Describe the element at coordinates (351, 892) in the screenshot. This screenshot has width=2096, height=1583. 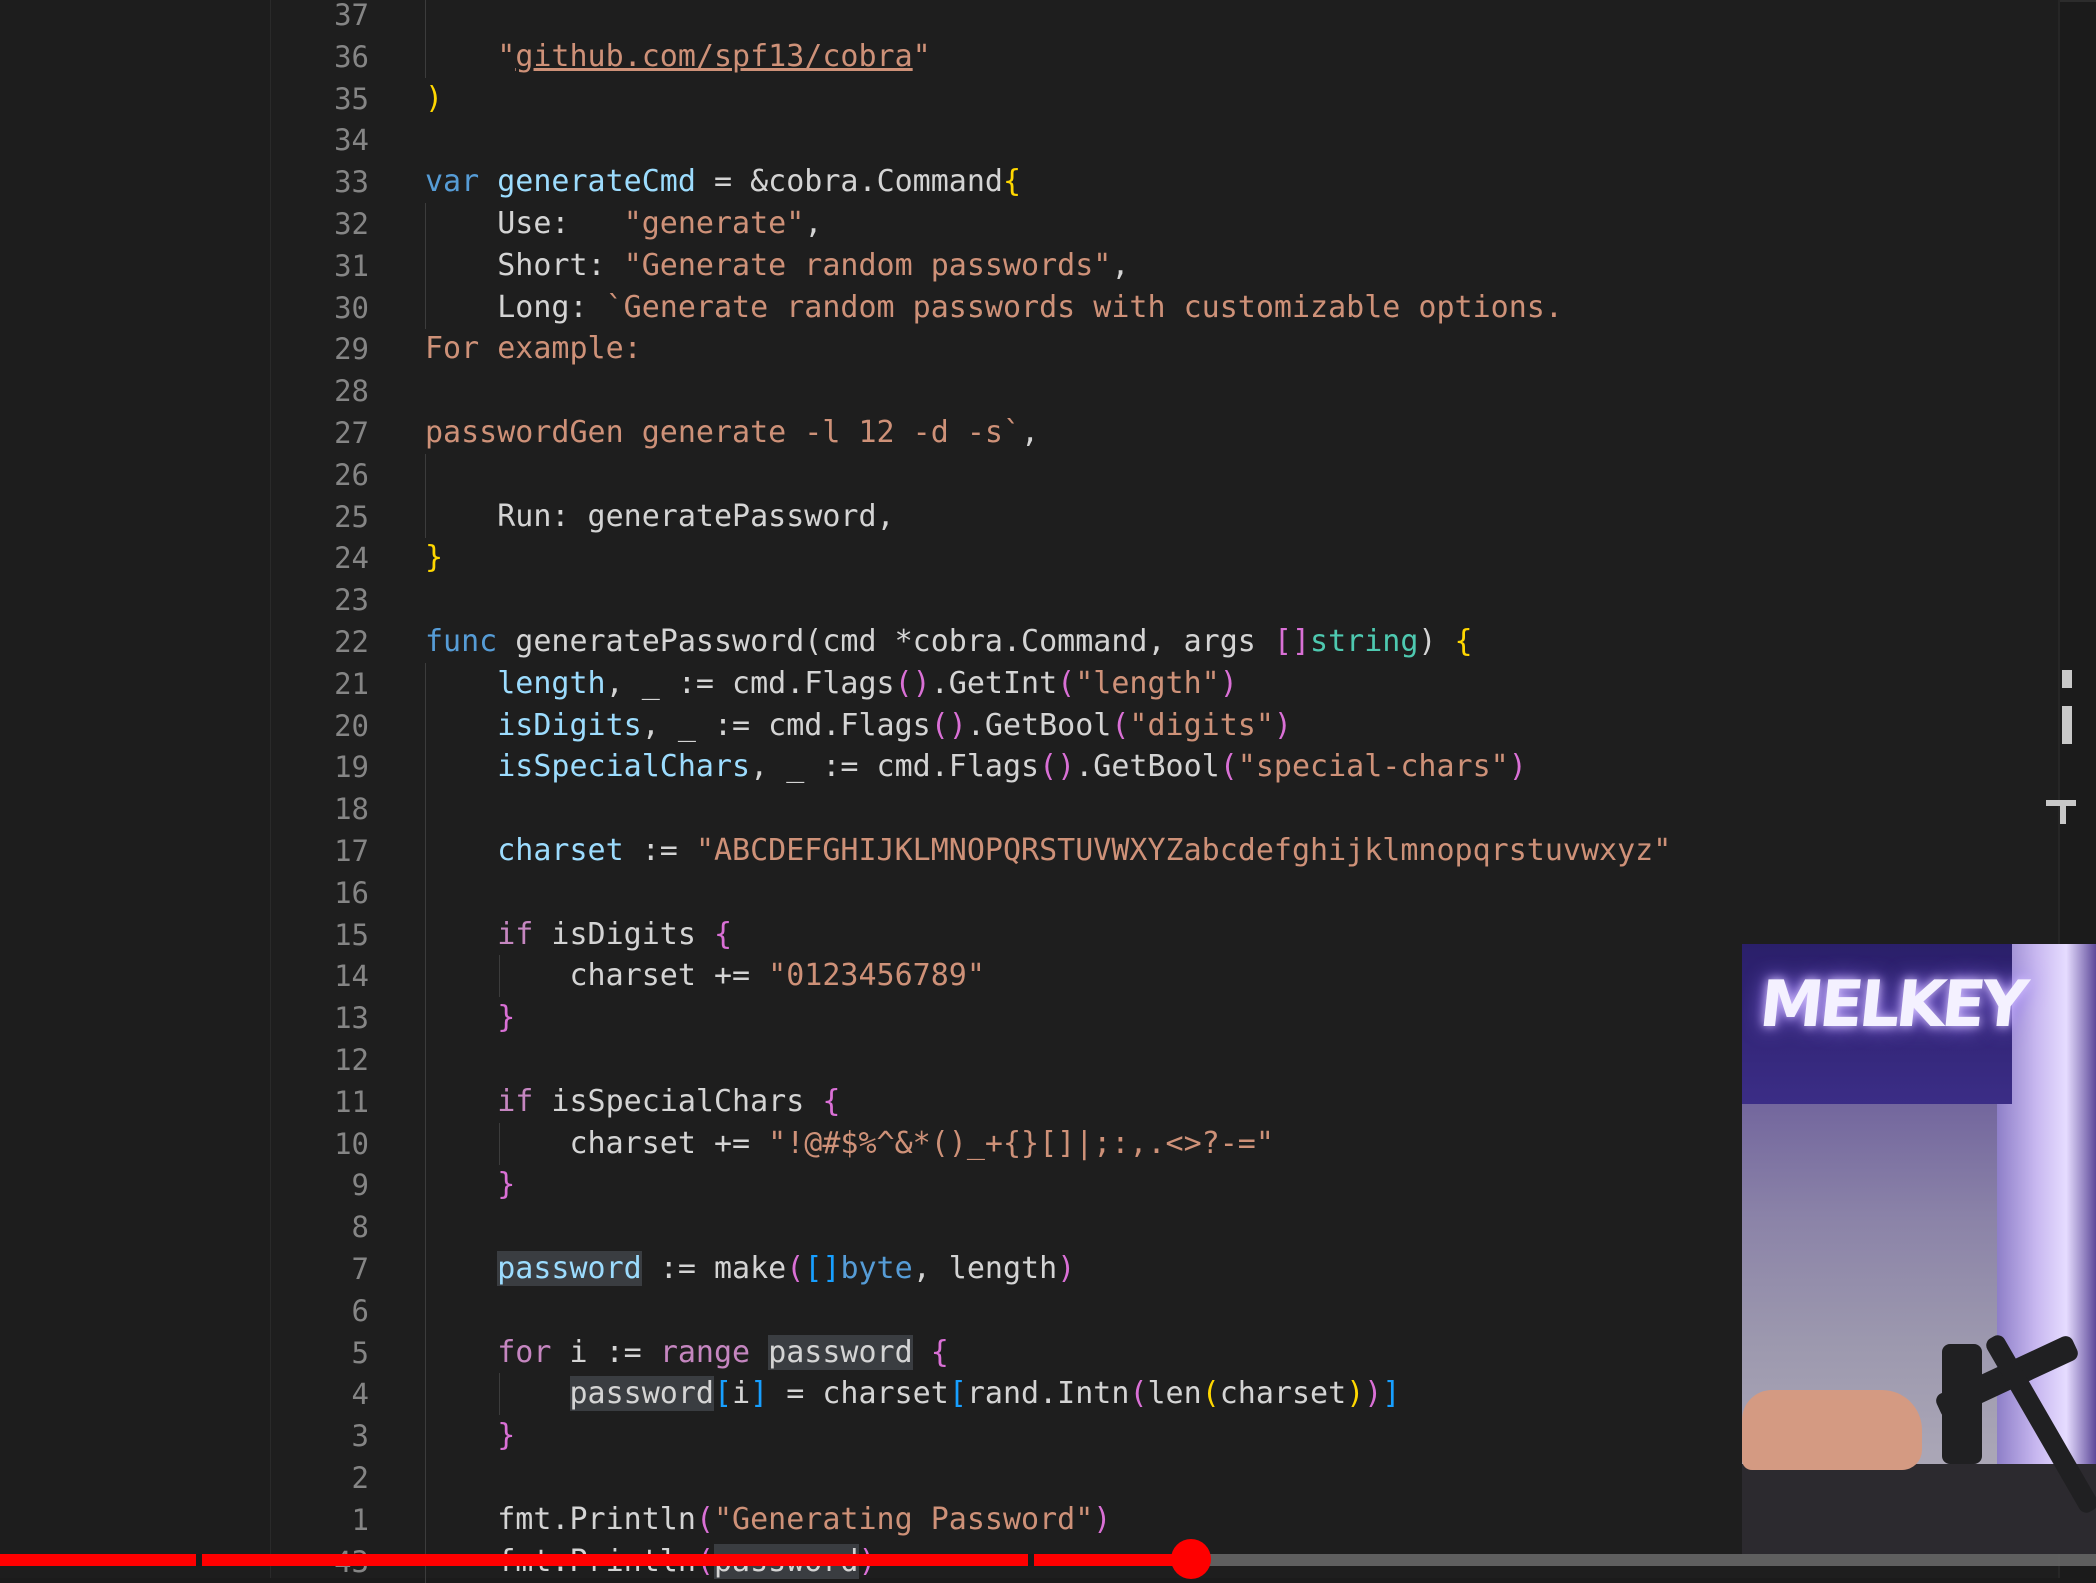
I see `line-number: 16` at that location.